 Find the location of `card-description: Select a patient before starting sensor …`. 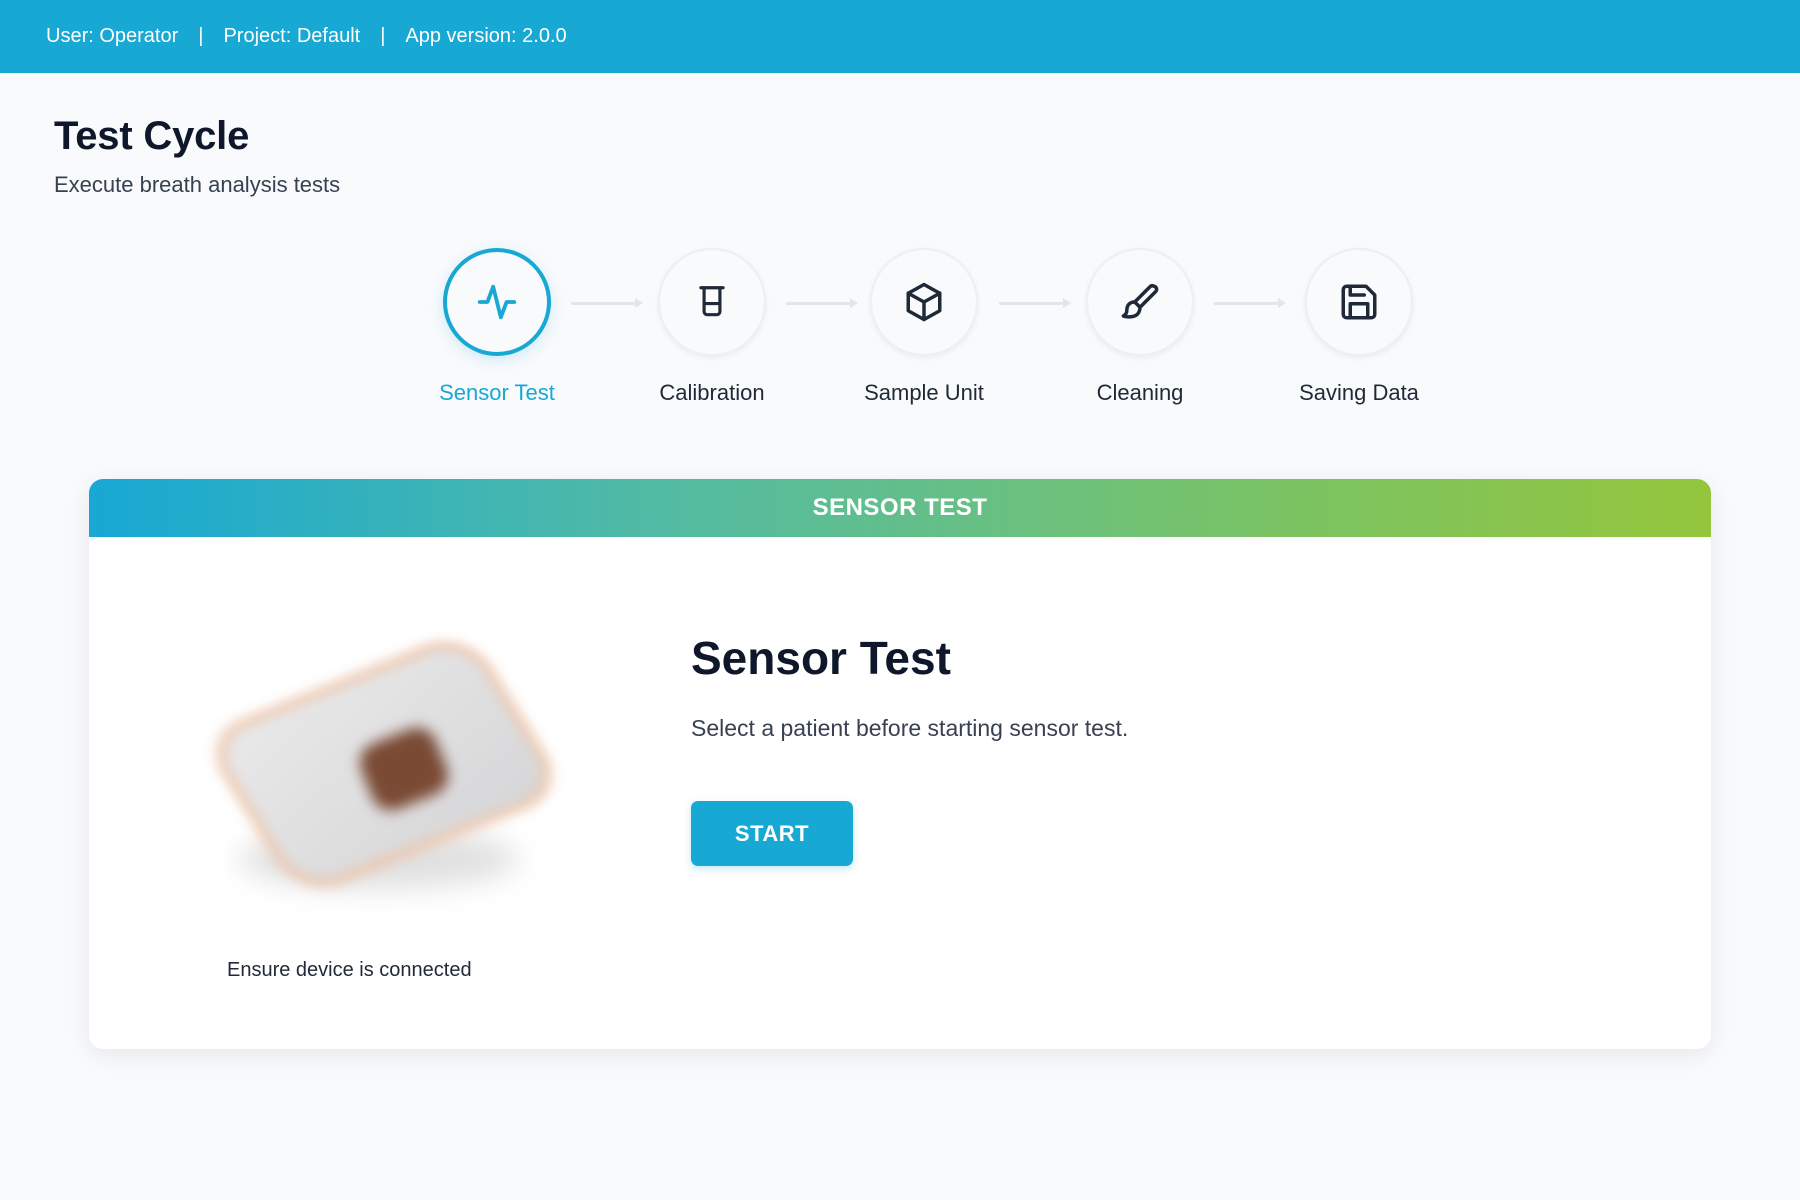

card-description: Select a patient before starting sensor … is located at coordinates (910, 728).